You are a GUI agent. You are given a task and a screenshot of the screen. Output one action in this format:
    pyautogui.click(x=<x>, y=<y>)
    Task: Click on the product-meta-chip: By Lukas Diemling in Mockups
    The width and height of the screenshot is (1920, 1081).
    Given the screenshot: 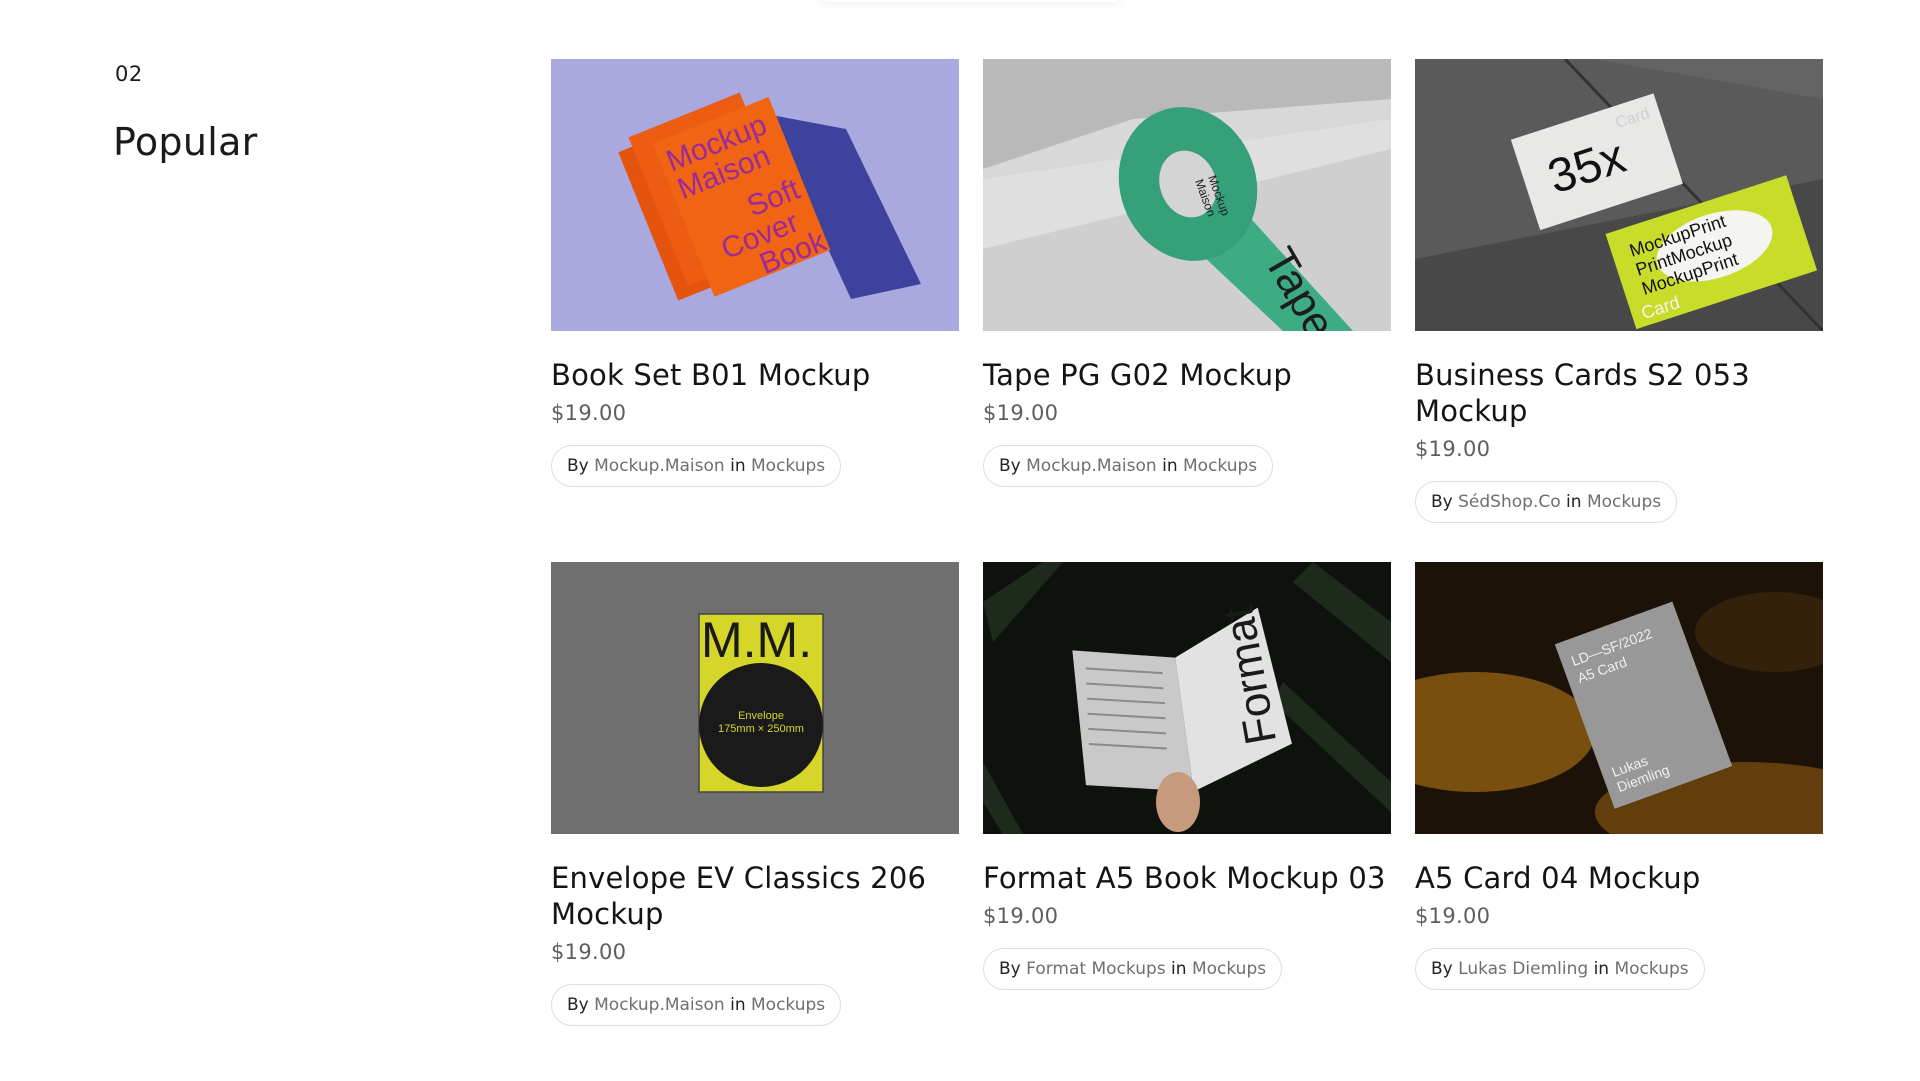 What is the action you would take?
    pyautogui.click(x=1560, y=969)
    